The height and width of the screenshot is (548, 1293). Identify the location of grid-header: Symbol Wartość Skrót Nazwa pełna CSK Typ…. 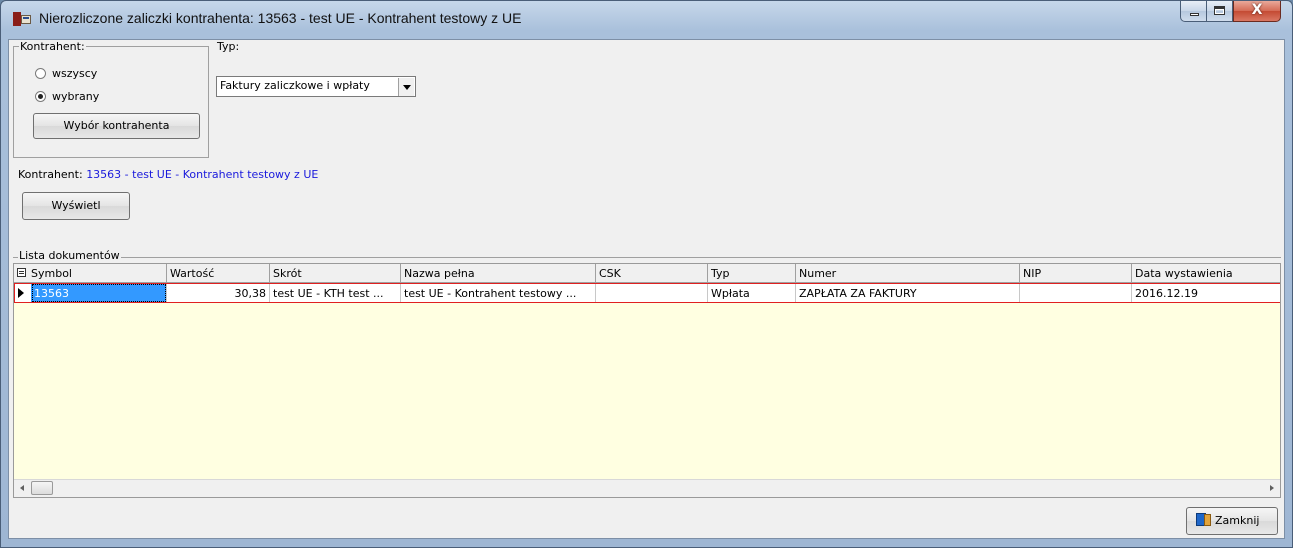
(647, 273).